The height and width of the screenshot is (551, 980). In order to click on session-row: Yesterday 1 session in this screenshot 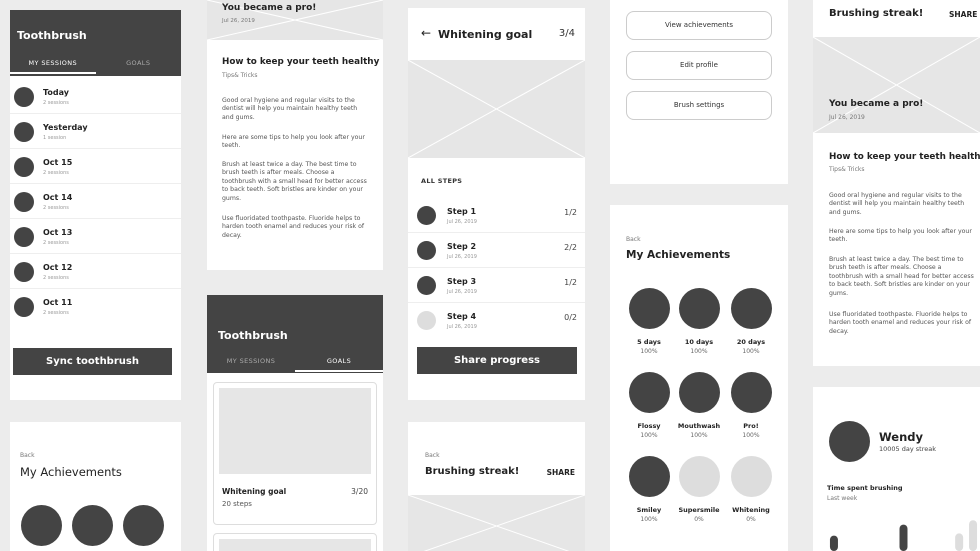, I will do `click(95, 131)`.